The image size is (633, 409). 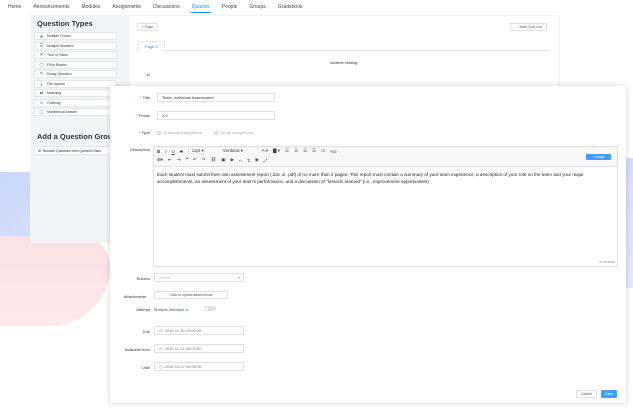 I want to click on add-page-button: + Page, so click(x=148, y=27).